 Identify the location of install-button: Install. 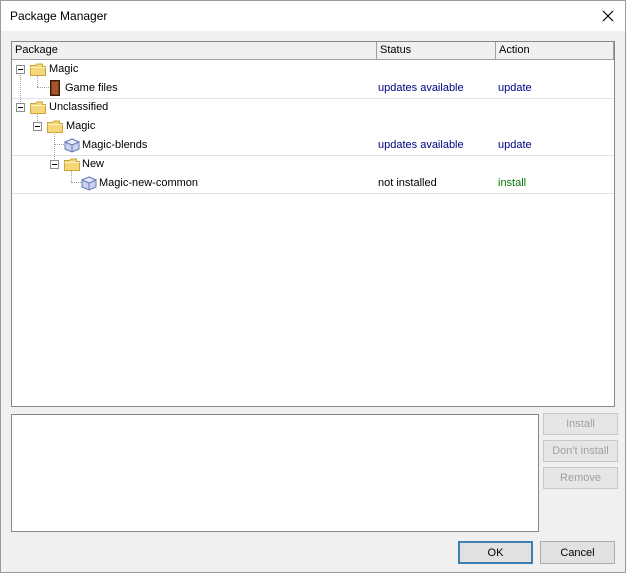
(580, 424).